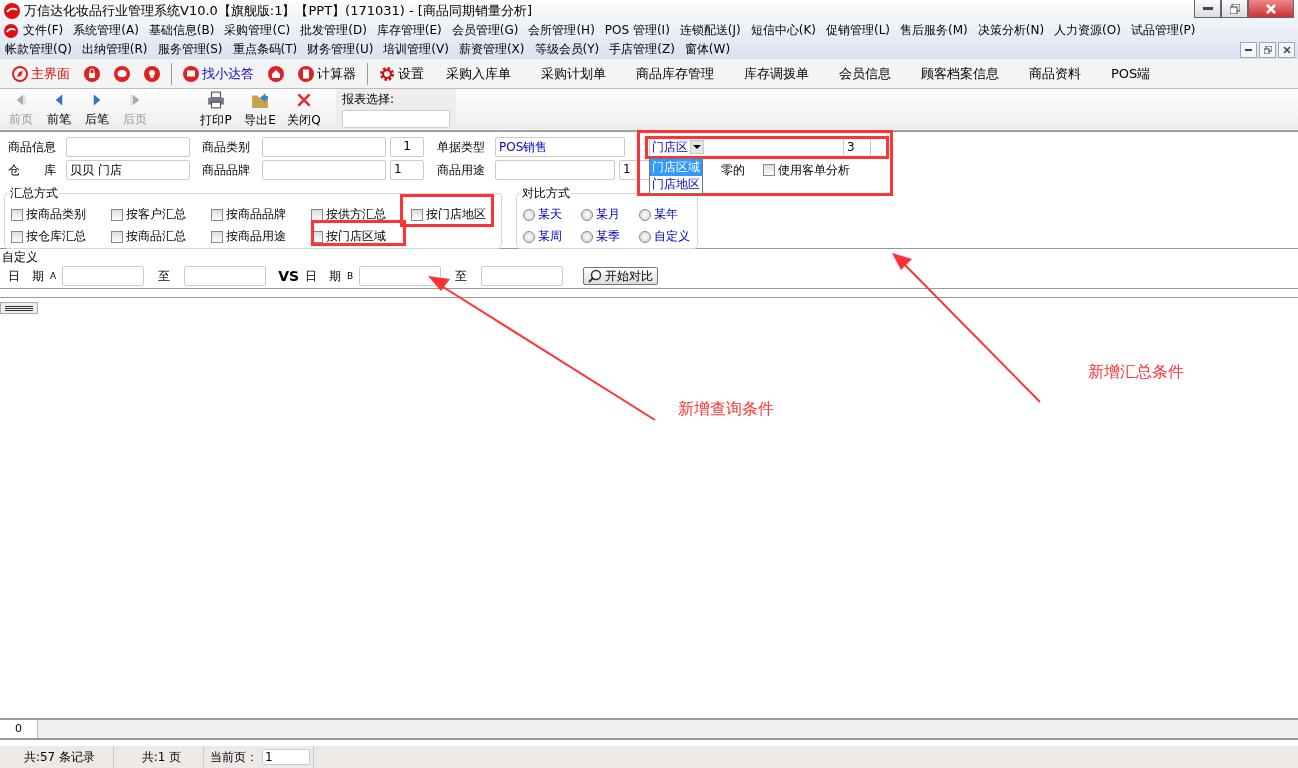 The width and height of the screenshot is (1298, 768). Describe the element at coordinates (707, 49) in the screenshot. I see `menu-item: 窗体(W)` at that location.